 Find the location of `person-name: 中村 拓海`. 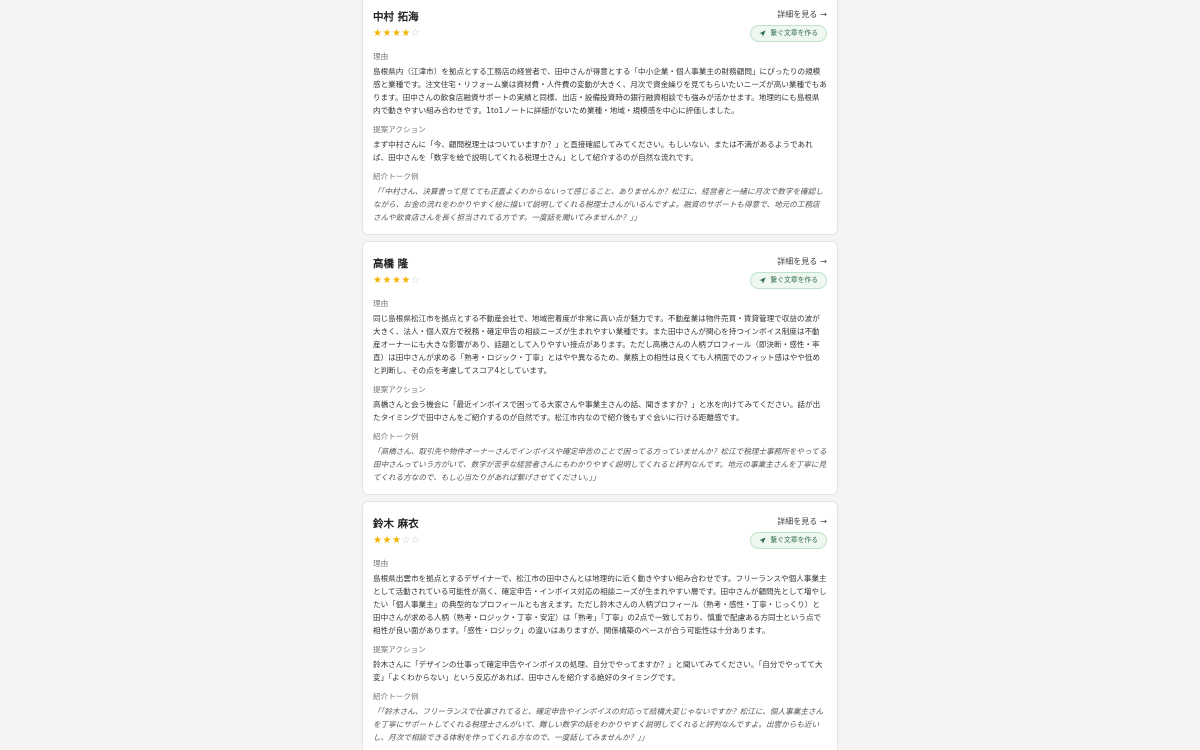

person-name: 中村 拓海 is located at coordinates (396, 17).